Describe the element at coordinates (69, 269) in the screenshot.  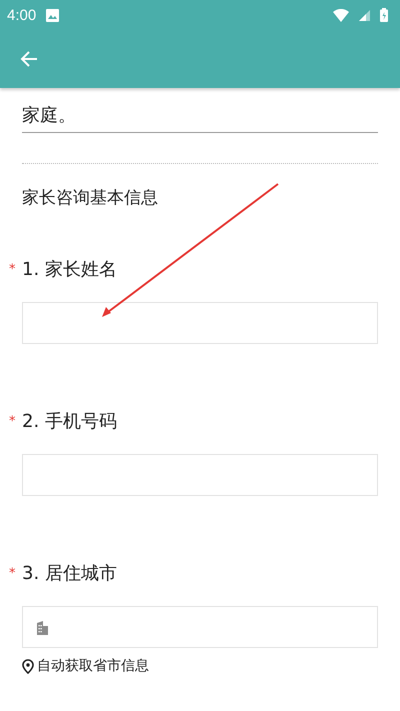
I see `question-label: 1. 家长姓名` at that location.